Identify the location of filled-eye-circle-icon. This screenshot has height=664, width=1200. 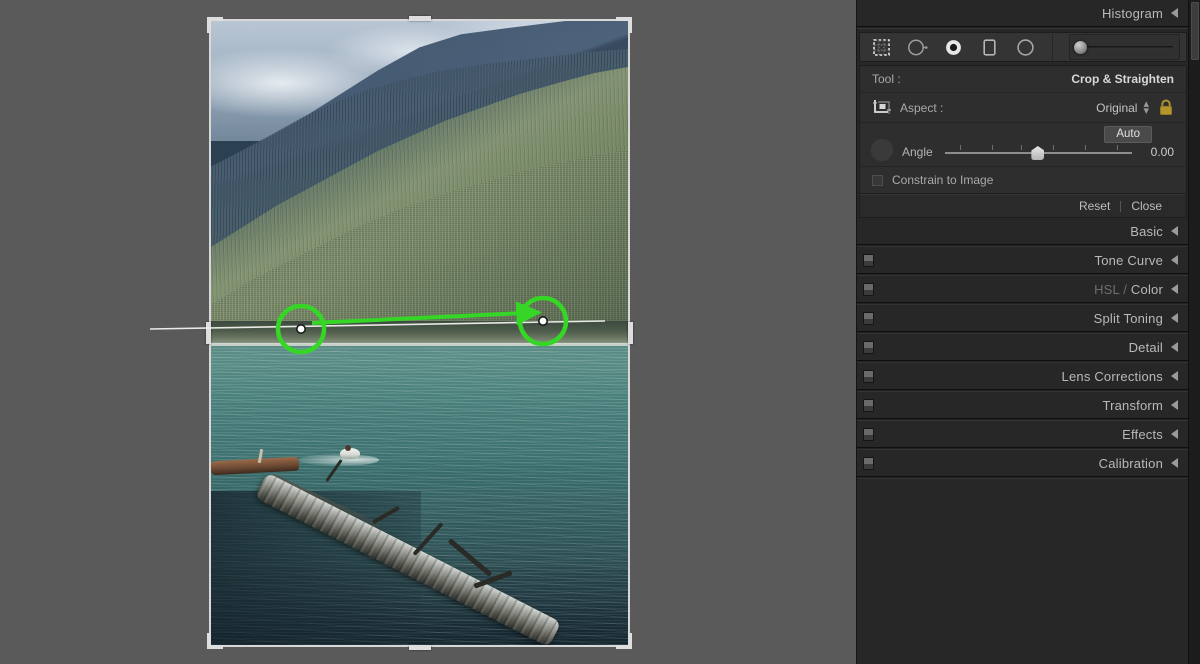
(953, 47).